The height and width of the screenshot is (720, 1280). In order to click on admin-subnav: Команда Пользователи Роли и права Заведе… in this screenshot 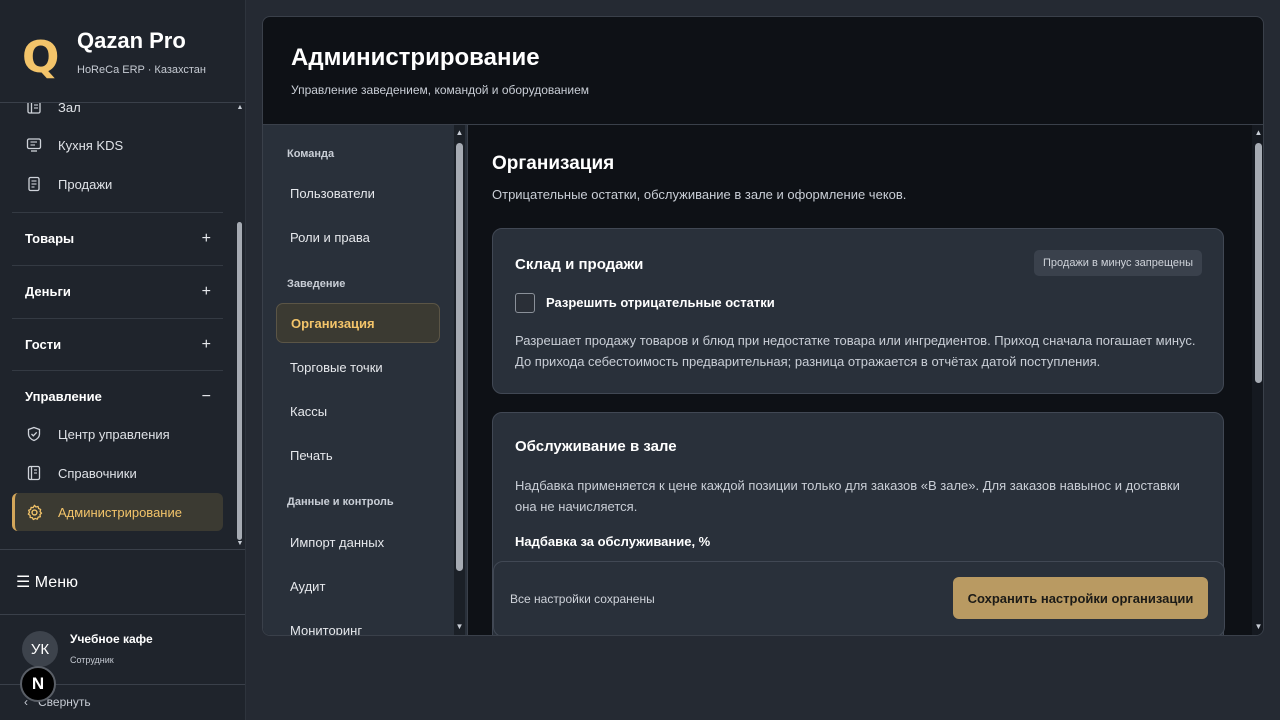, I will do `click(365, 380)`.